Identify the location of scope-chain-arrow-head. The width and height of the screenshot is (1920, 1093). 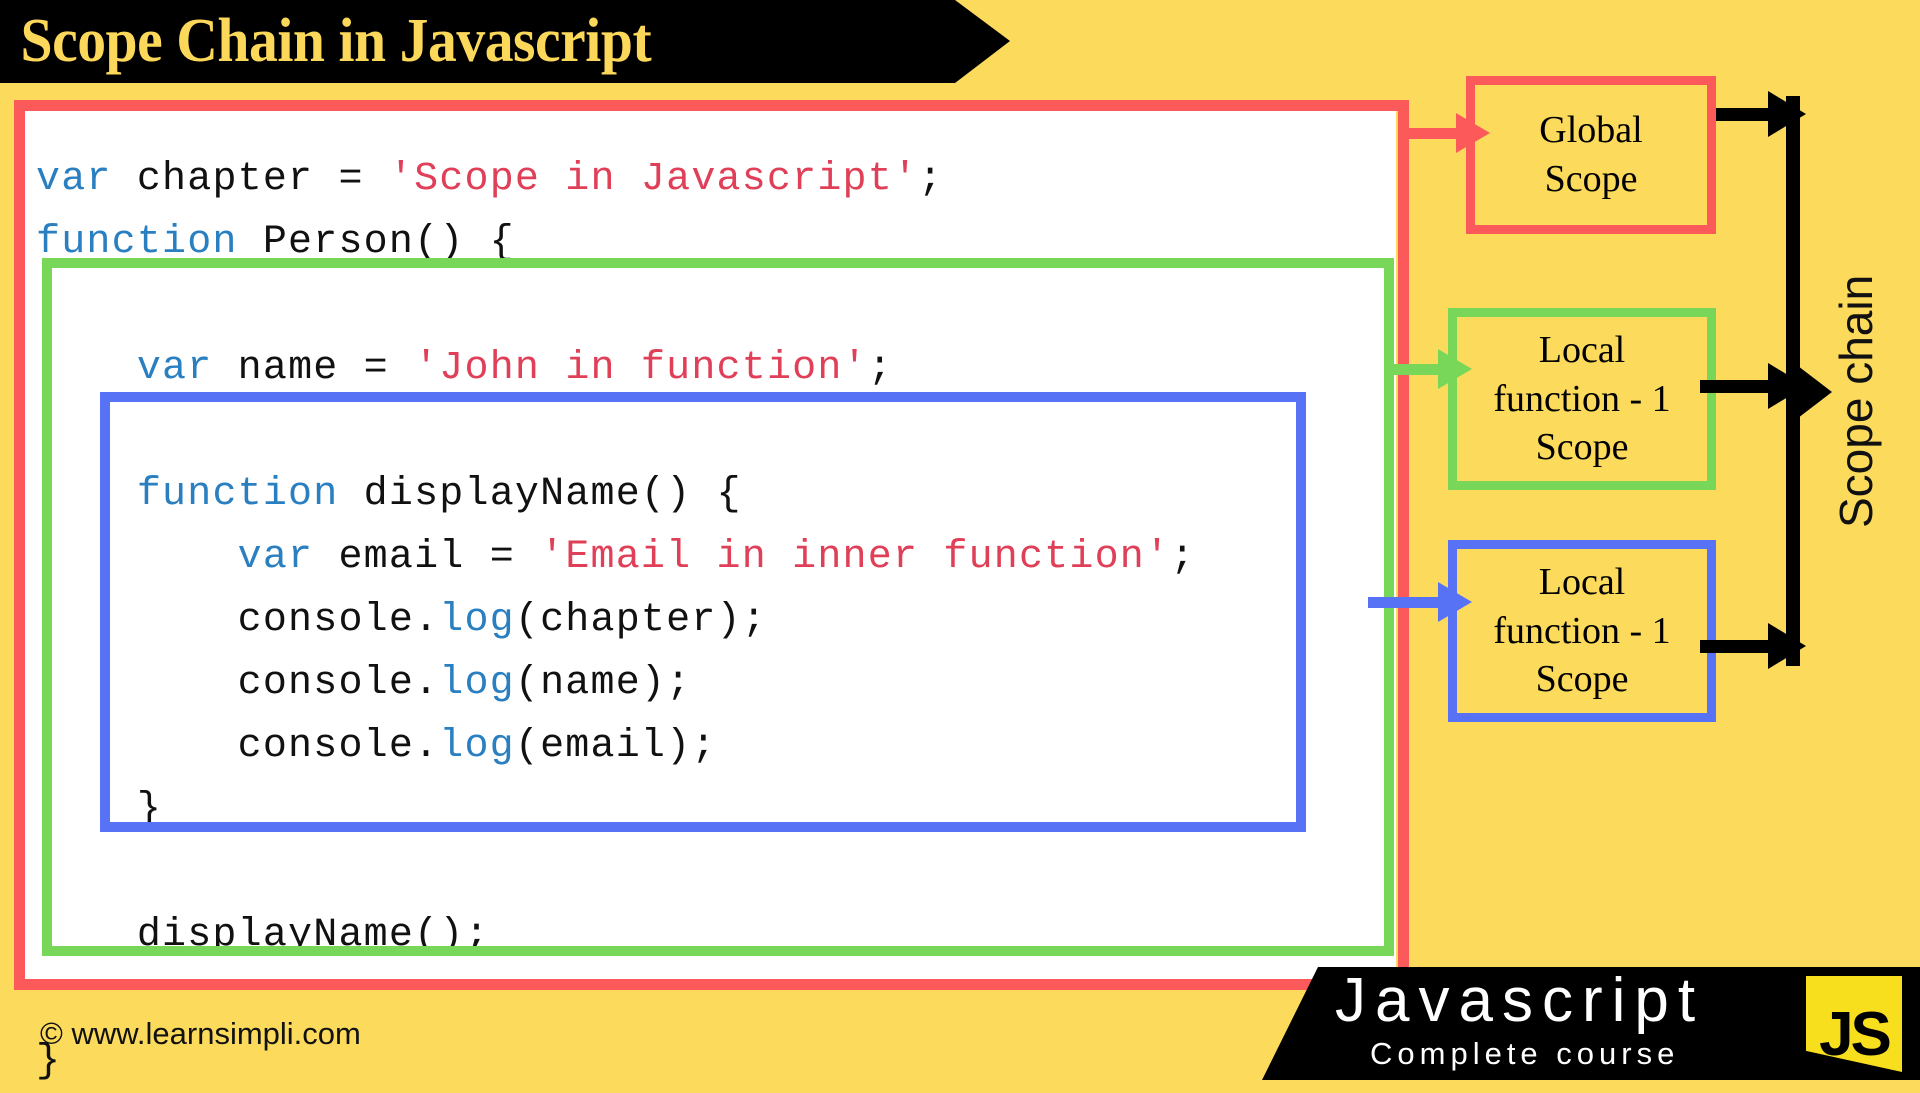
(1815, 392).